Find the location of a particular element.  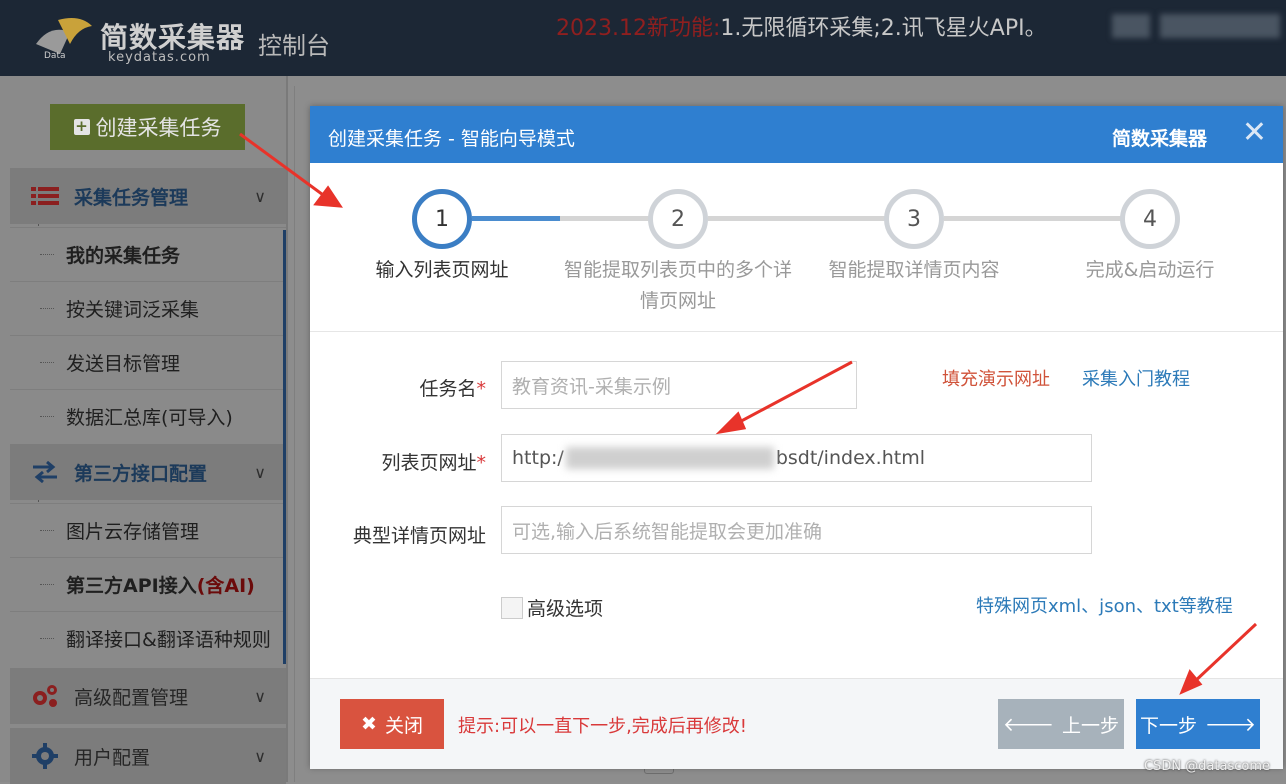

announcement-body: 1.无限循环采集;2.讯飞星火API。 is located at coordinates (883, 28).